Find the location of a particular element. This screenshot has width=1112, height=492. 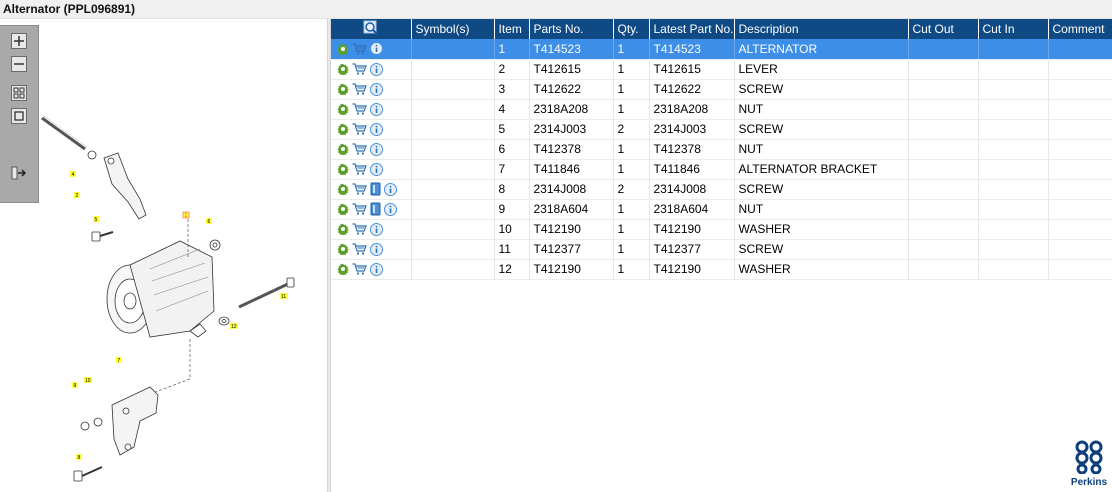

table-row: 12 T412190 1 T412190 WASHER is located at coordinates (721, 269).